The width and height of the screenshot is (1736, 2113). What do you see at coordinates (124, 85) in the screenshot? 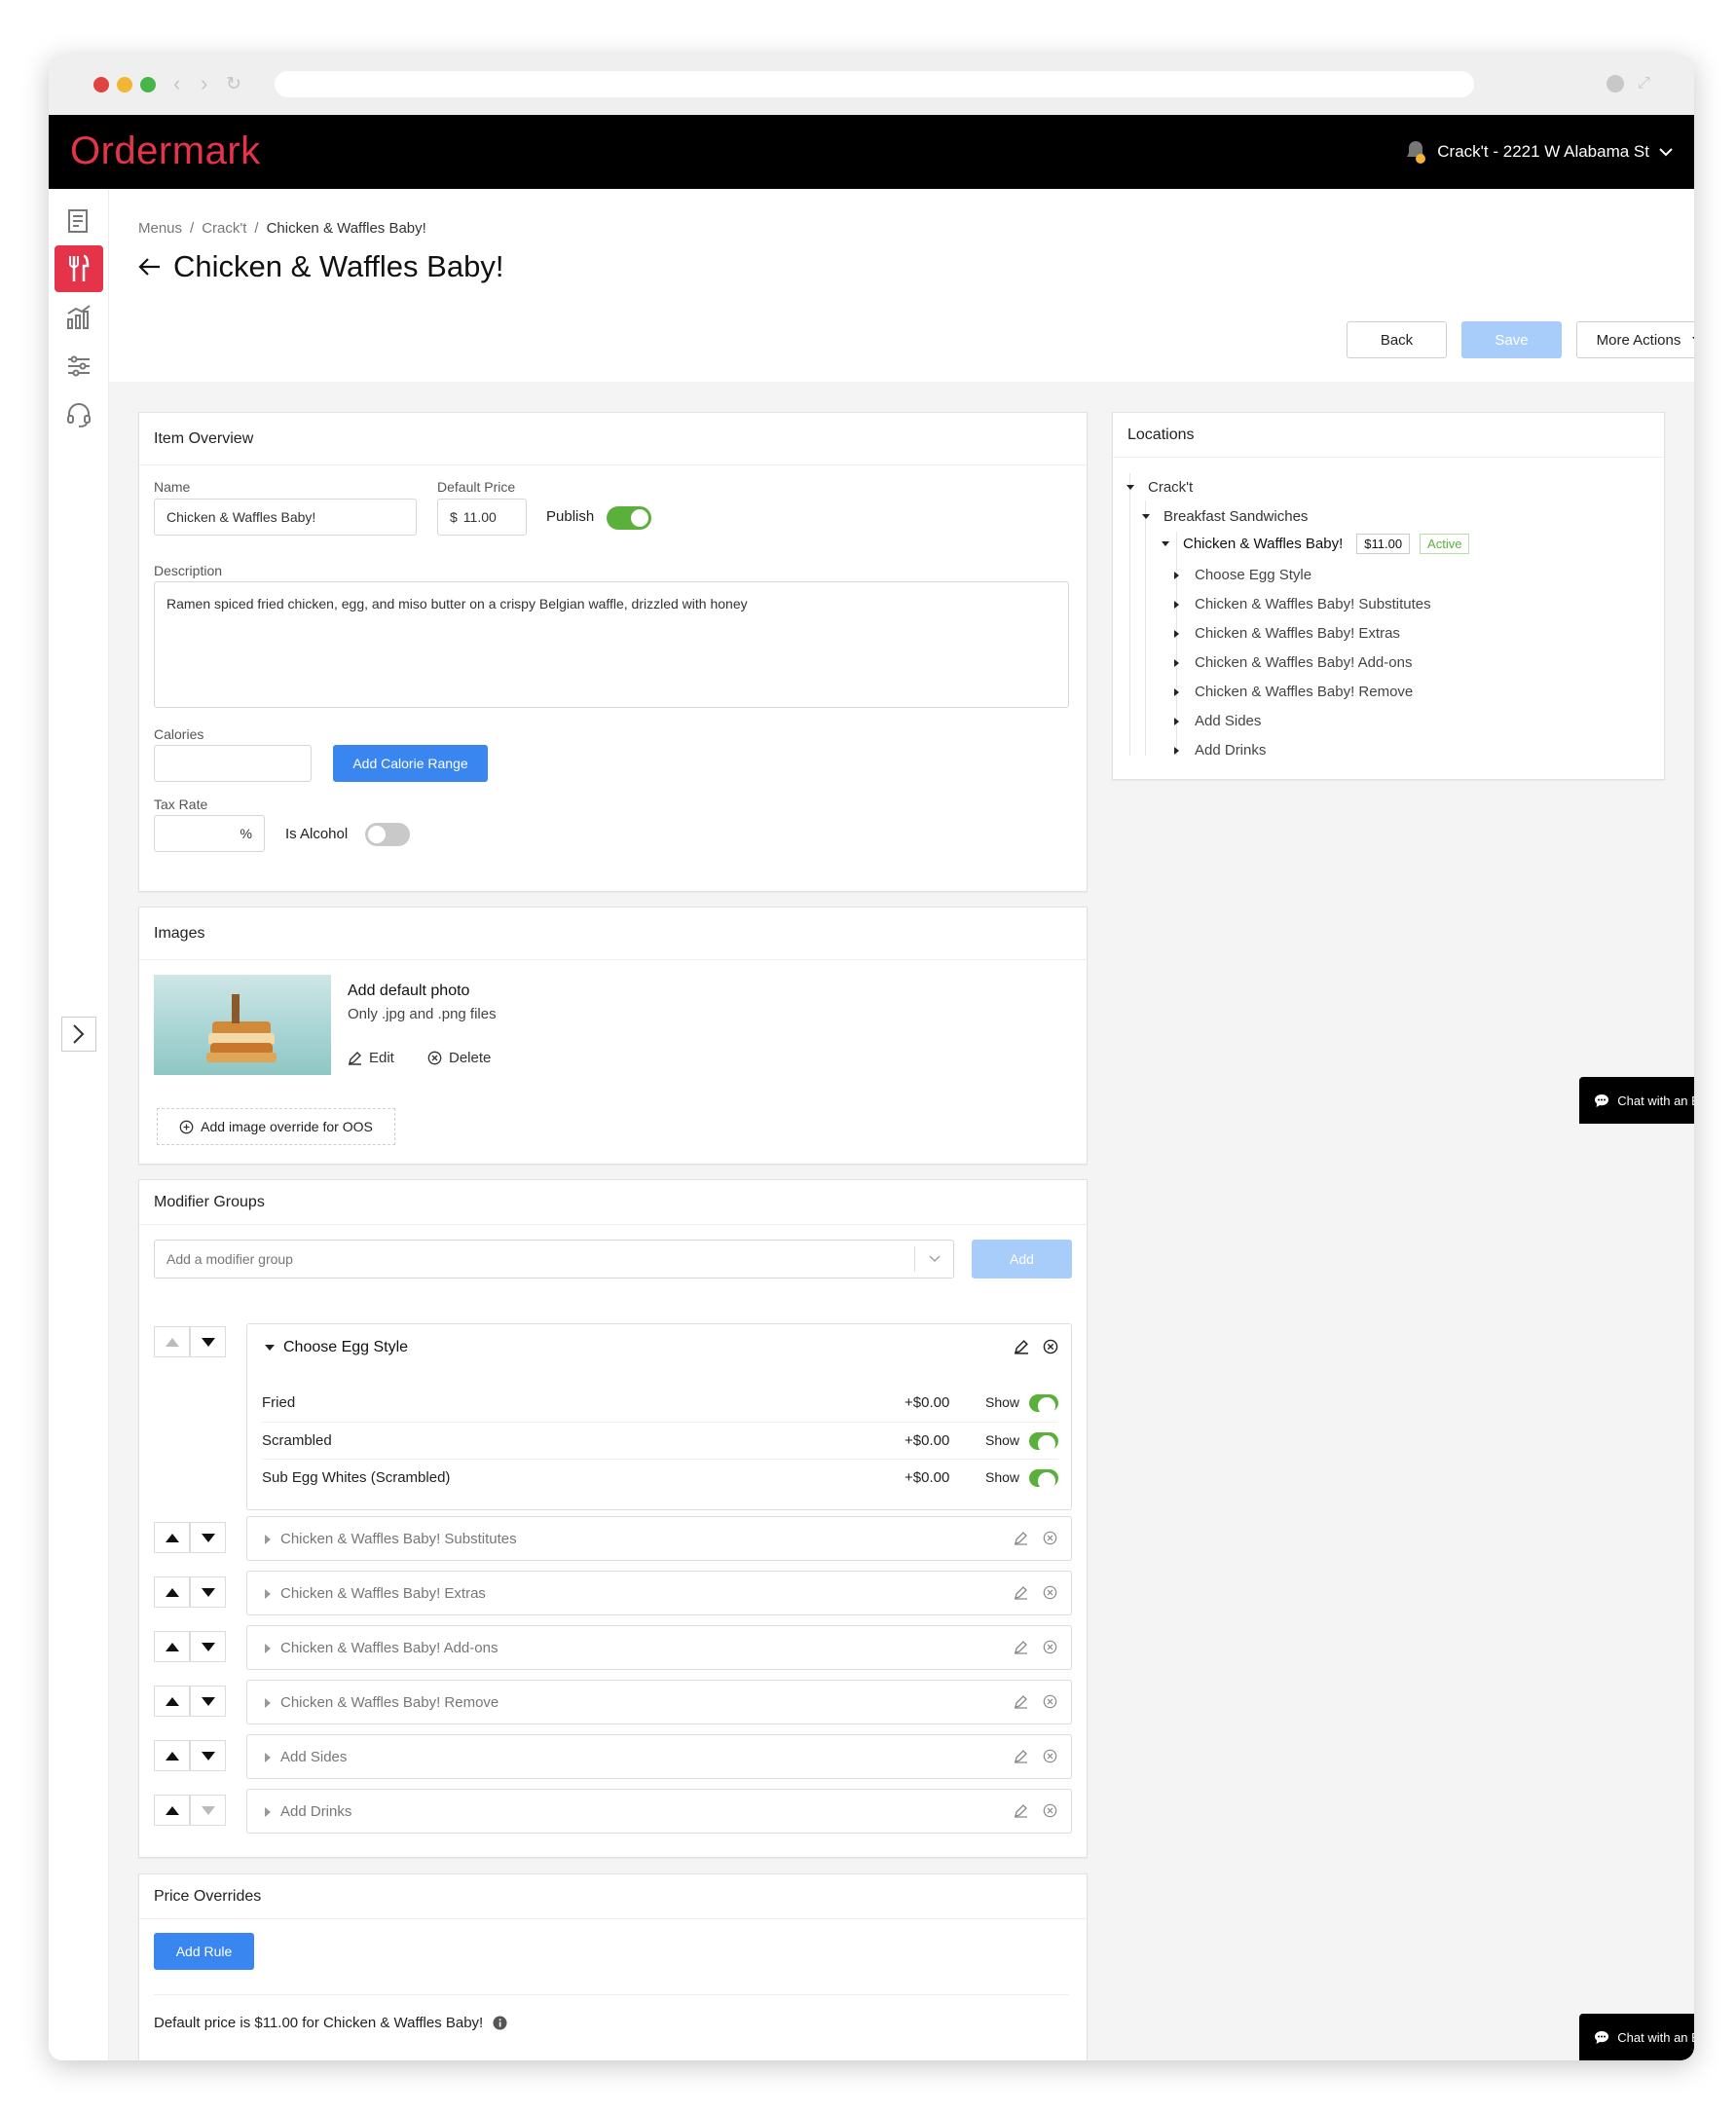
I see `minimize-dot-icon` at bounding box center [124, 85].